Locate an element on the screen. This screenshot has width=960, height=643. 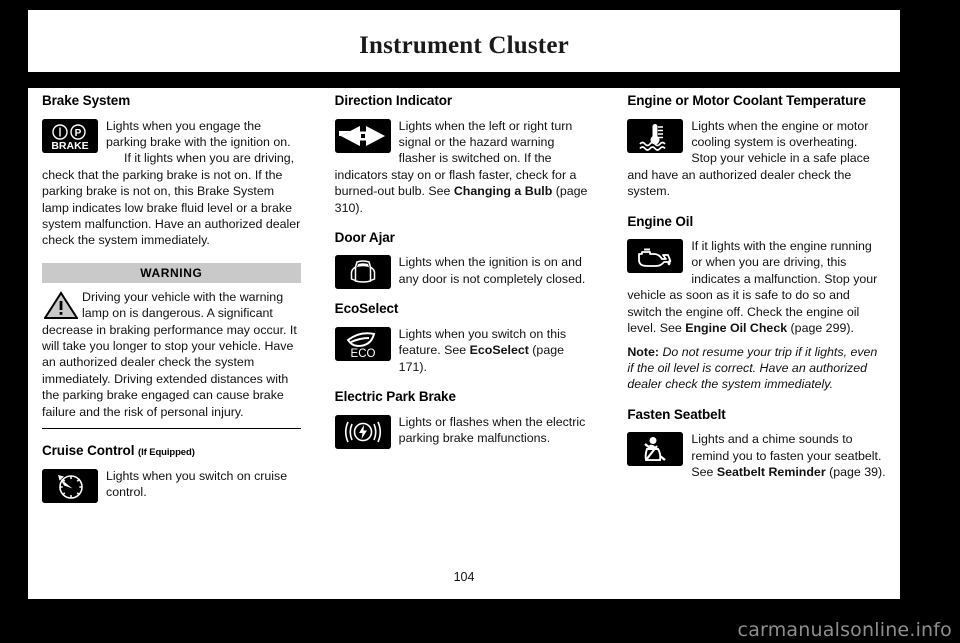
page-title: Instrument Cluster is located at coordinates (464, 45).